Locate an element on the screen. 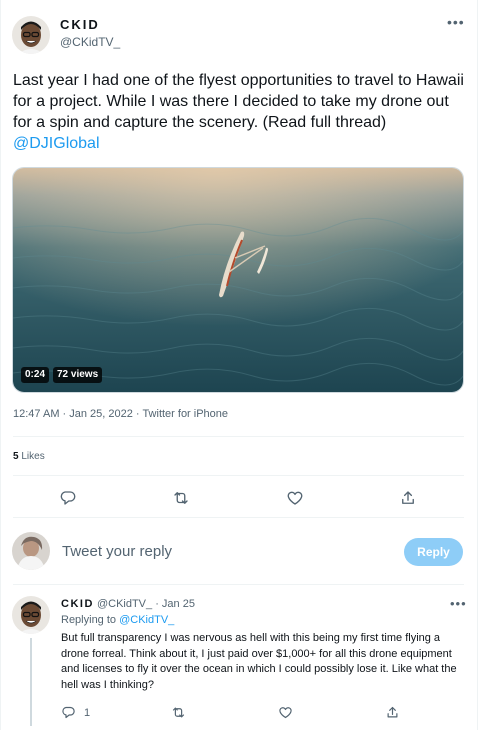 This screenshot has height=730, width=478. reply-display-name: CKID is located at coordinates (77, 604).